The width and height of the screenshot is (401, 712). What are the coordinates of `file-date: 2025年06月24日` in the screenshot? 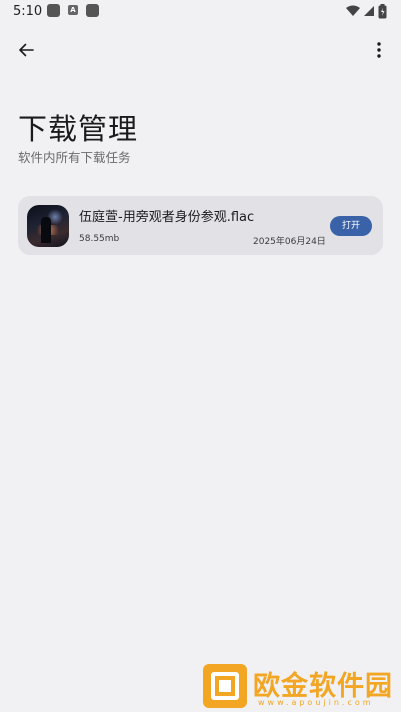 It's located at (289, 242).